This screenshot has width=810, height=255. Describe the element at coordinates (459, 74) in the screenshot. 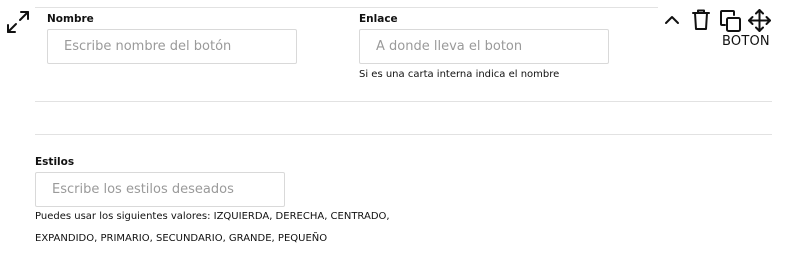

I see `enlace-help-text: Si es una carta interna indica el nombre` at that location.